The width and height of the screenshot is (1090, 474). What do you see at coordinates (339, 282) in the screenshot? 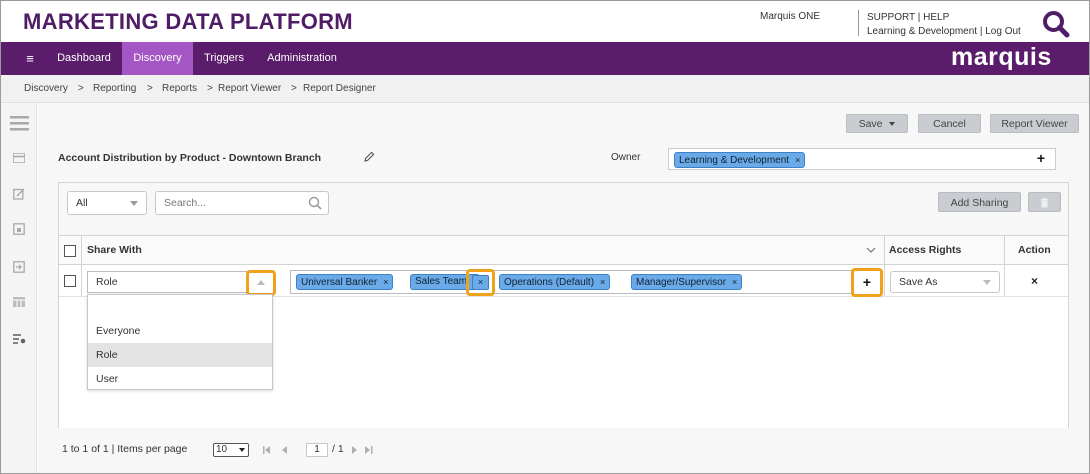
I see `role-chip-label: Universal Banker` at bounding box center [339, 282].